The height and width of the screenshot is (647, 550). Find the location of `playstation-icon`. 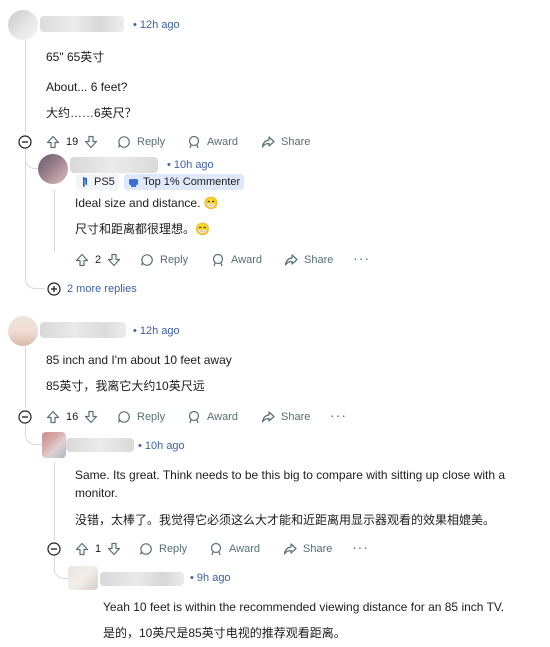

playstation-icon is located at coordinates (85, 182).